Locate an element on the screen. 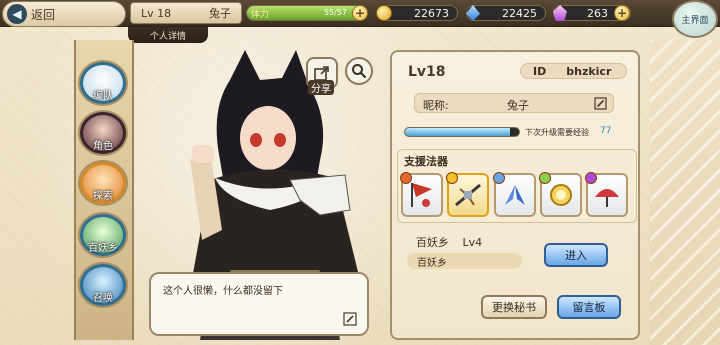 The image size is (720, 345). crossbow-artifact-icon is located at coordinates (468, 195).